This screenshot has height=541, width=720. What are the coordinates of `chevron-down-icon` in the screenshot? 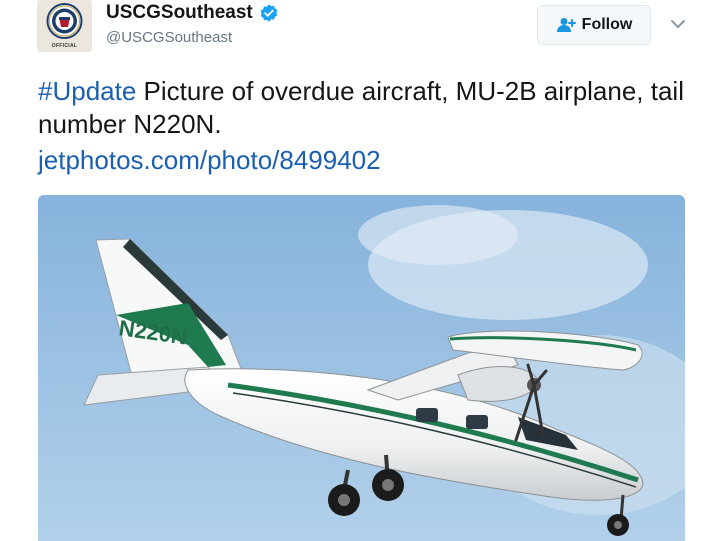 It's located at (678, 24).